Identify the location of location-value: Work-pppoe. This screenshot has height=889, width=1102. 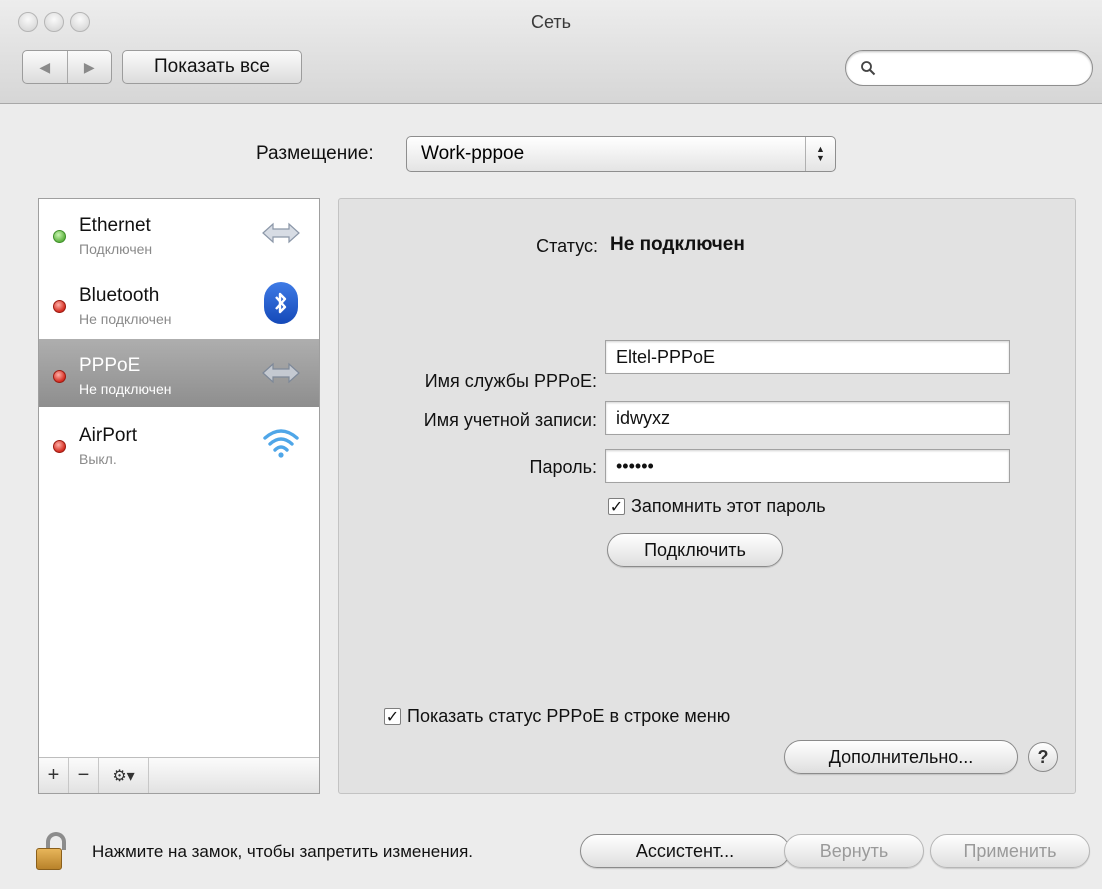
(473, 153).